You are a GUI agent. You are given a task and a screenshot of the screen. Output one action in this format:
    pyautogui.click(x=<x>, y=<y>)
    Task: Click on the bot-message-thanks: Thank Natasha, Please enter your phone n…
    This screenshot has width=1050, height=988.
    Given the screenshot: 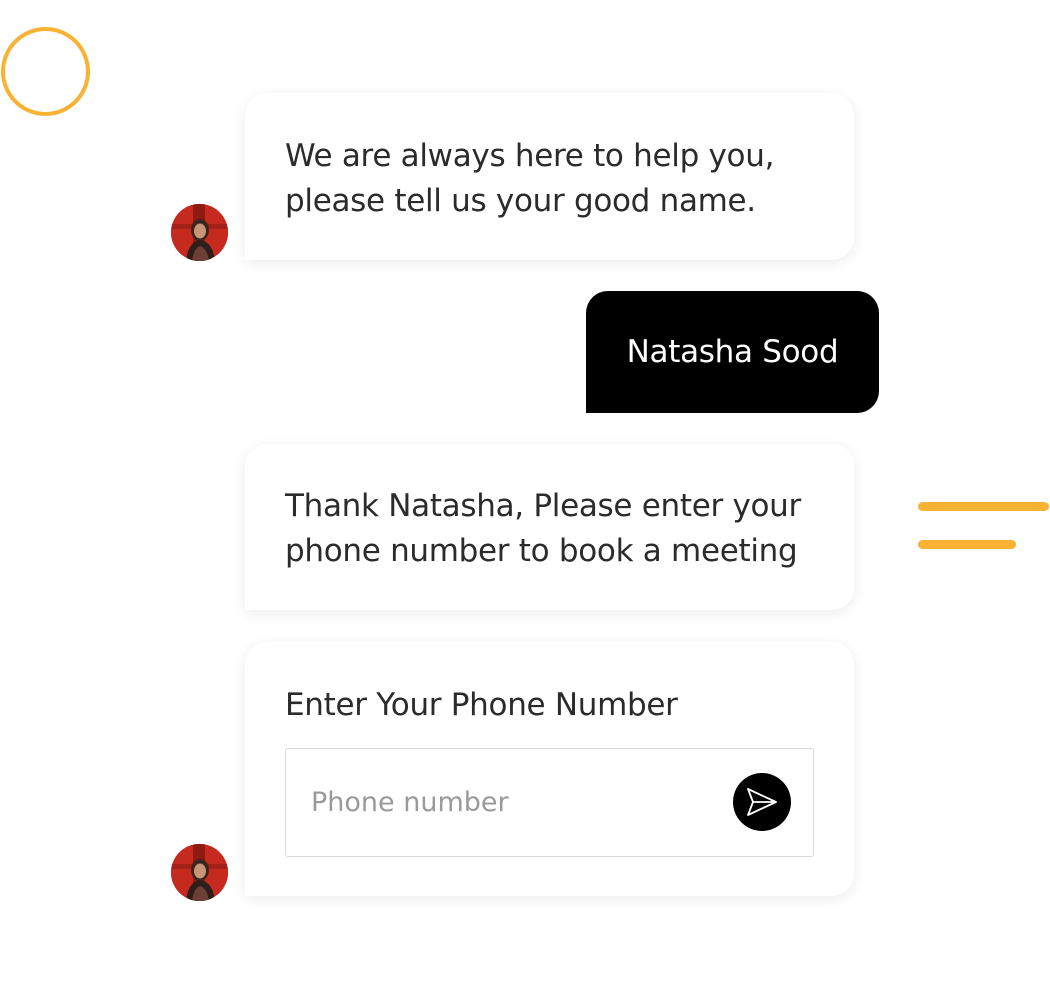 What is the action you would take?
    pyautogui.click(x=549, y=527)
    